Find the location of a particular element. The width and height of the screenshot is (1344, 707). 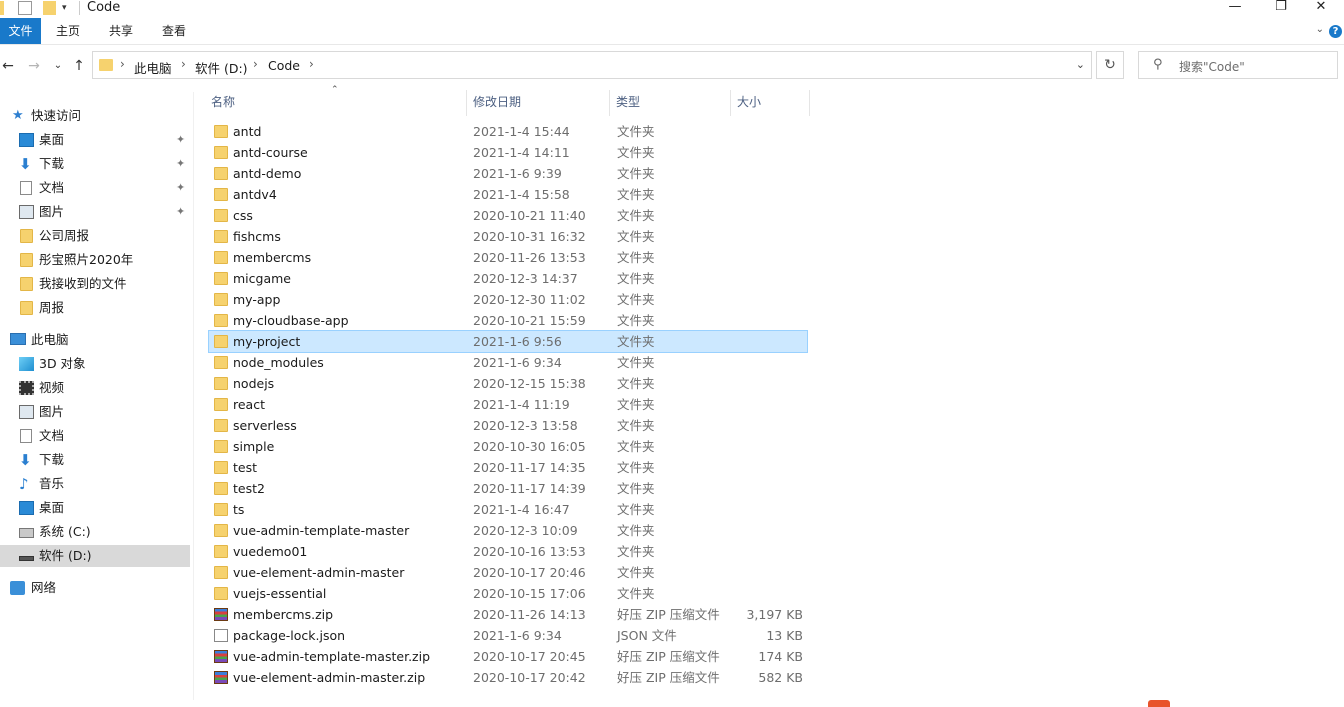

file-row: my-cloudbase-app 2020-10-21 15:59 文件夹 is located at coordinates (508, 320).